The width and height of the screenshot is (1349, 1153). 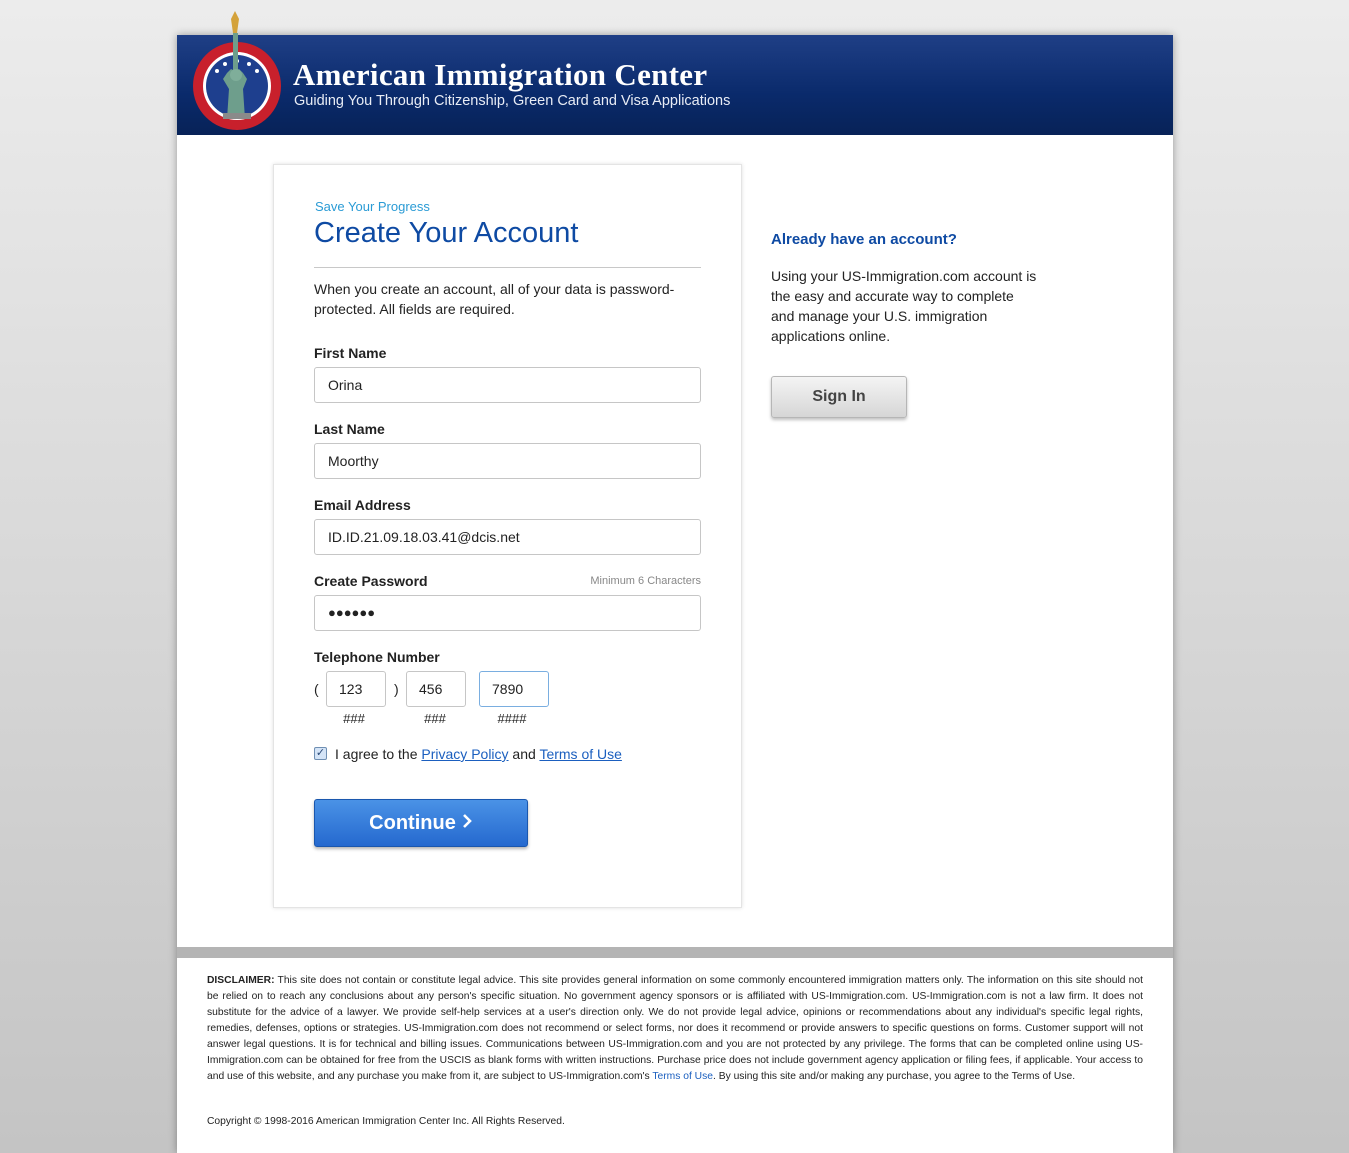 What do you see at coordinates (682, 1076) in the screenshot?
I see `footer-terms-link: Terms of Use` at bounding box center [682, 1076].